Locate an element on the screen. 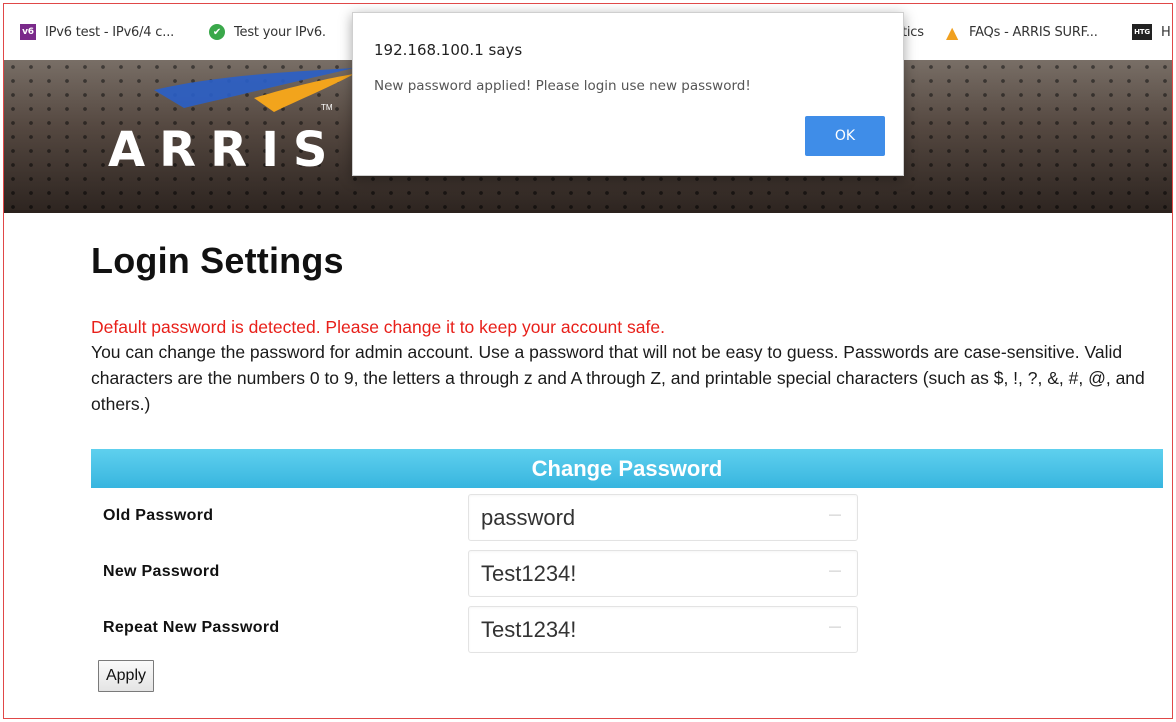 The image size is (1176, 722). bookmark-htg: HTG H is located at coordinates (1151, 32).